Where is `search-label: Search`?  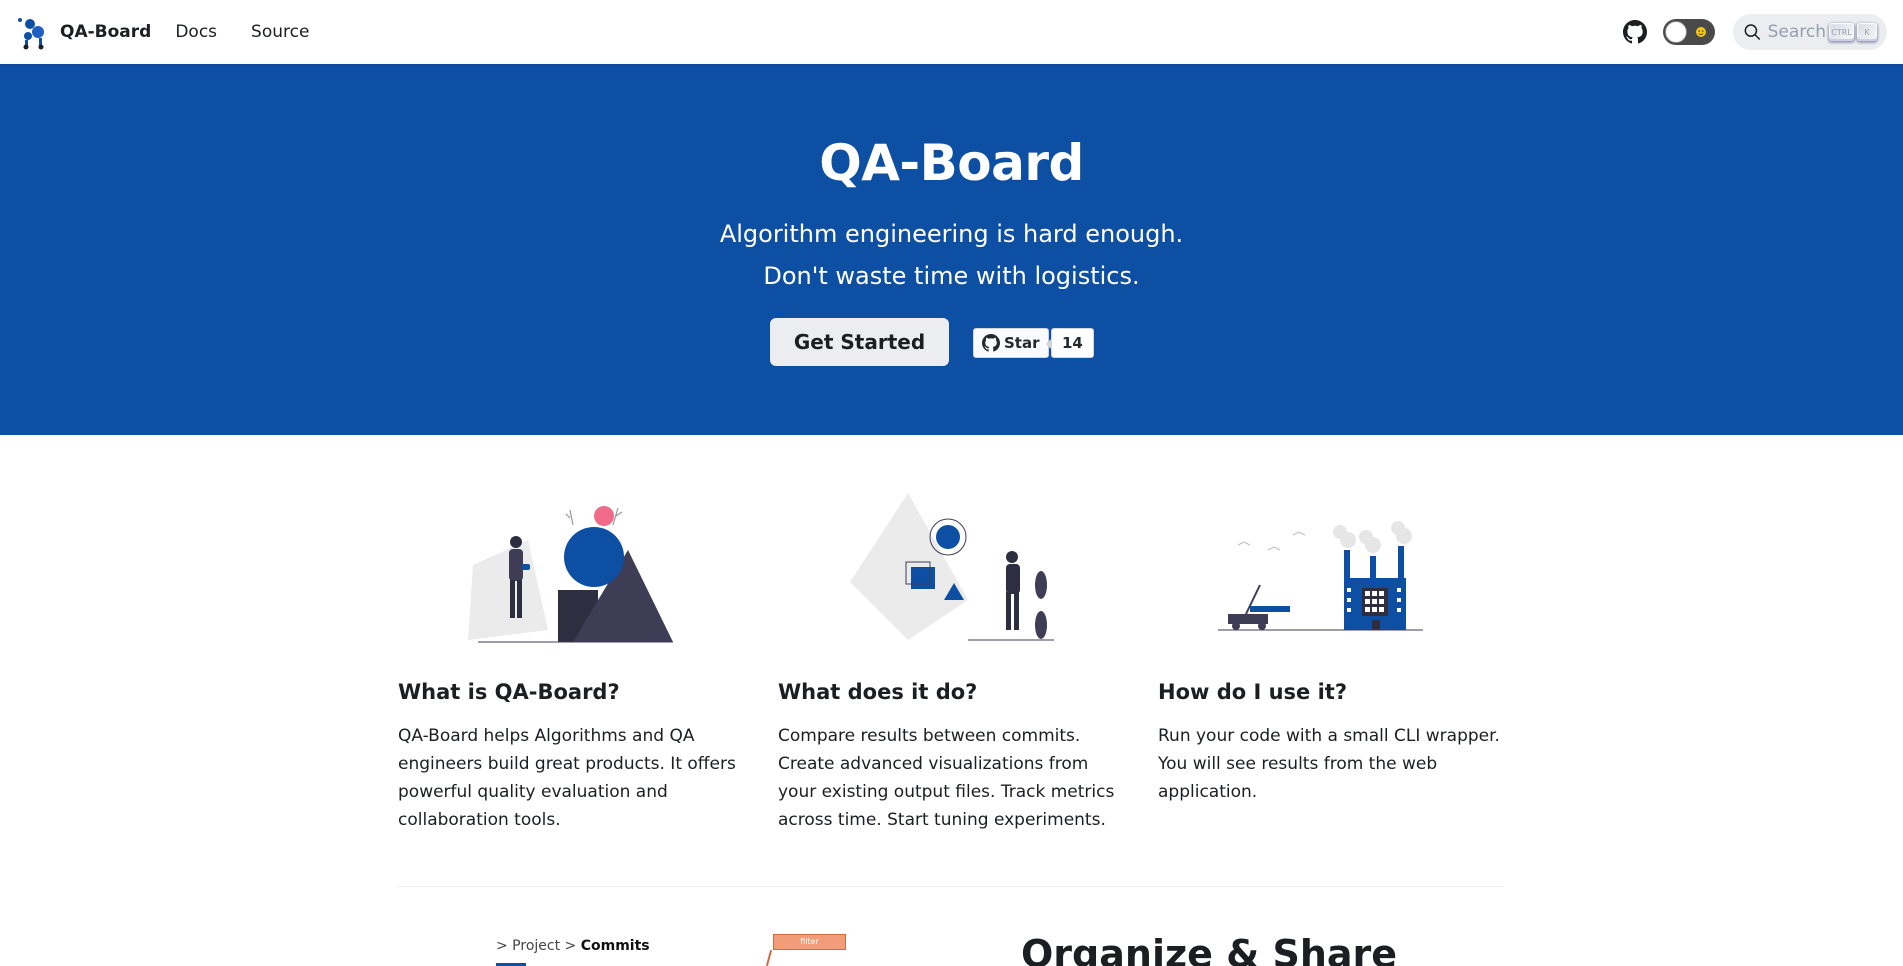
search-label: Search is located at coordinates (1796, 32).